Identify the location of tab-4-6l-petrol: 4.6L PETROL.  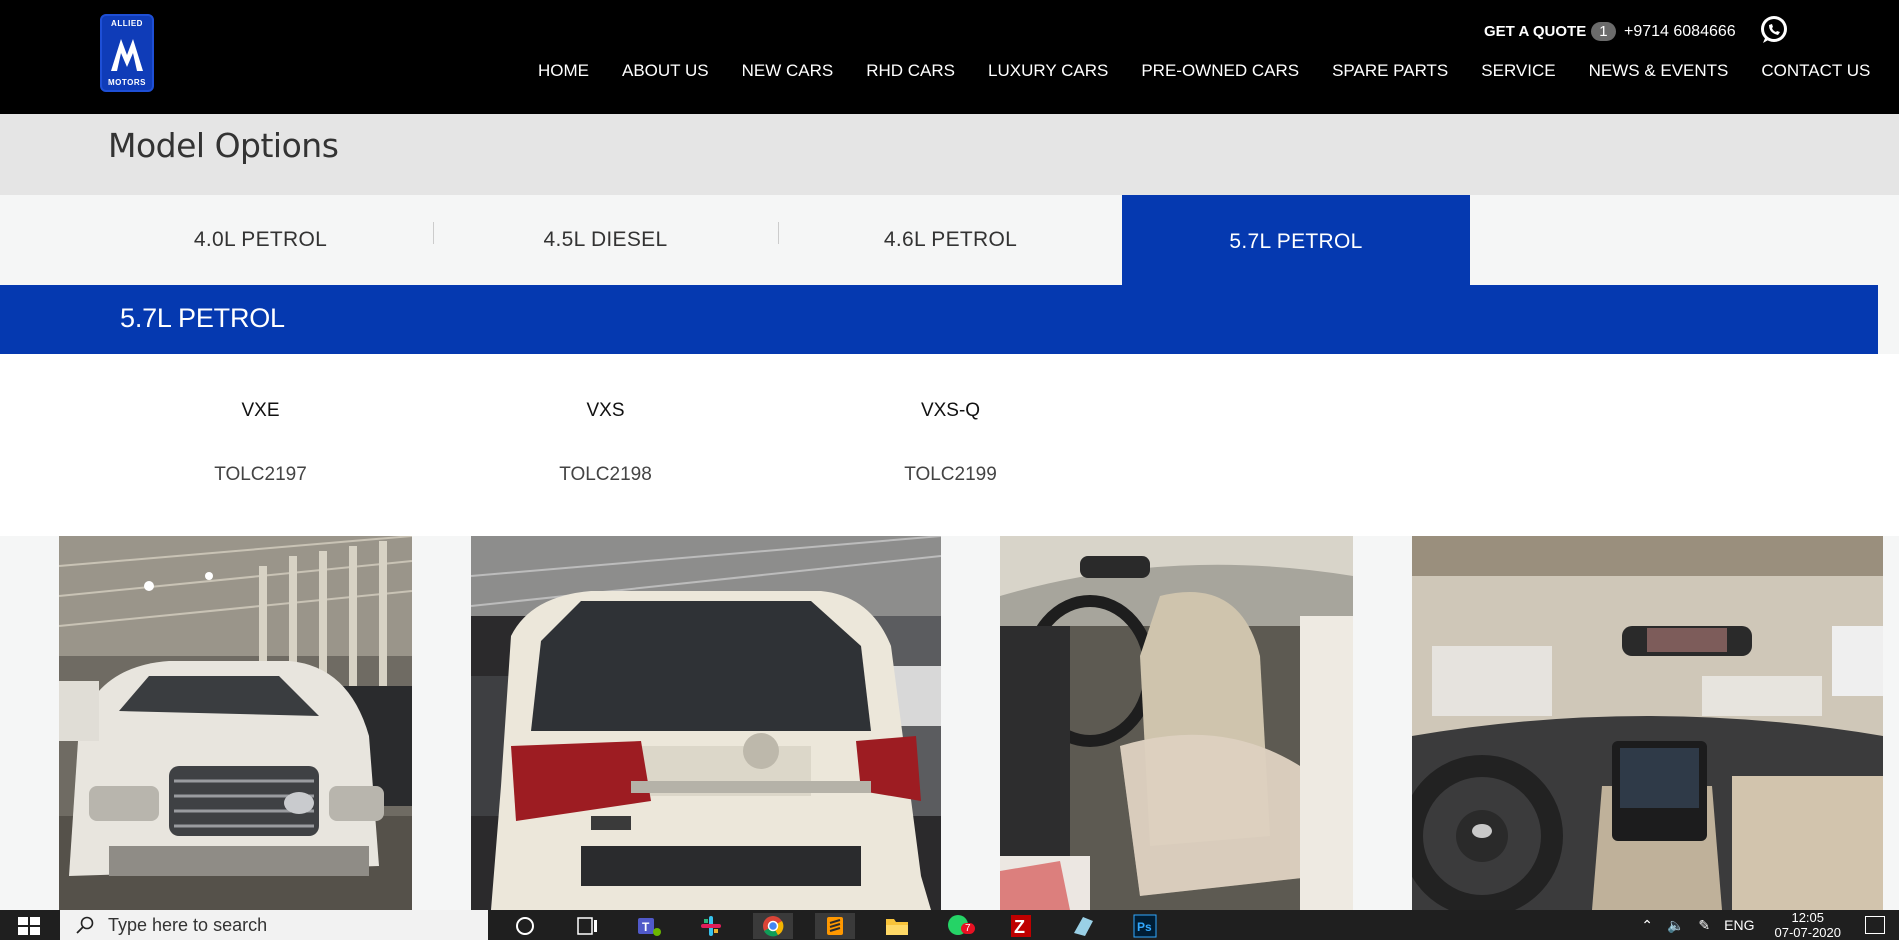
(950, 240).